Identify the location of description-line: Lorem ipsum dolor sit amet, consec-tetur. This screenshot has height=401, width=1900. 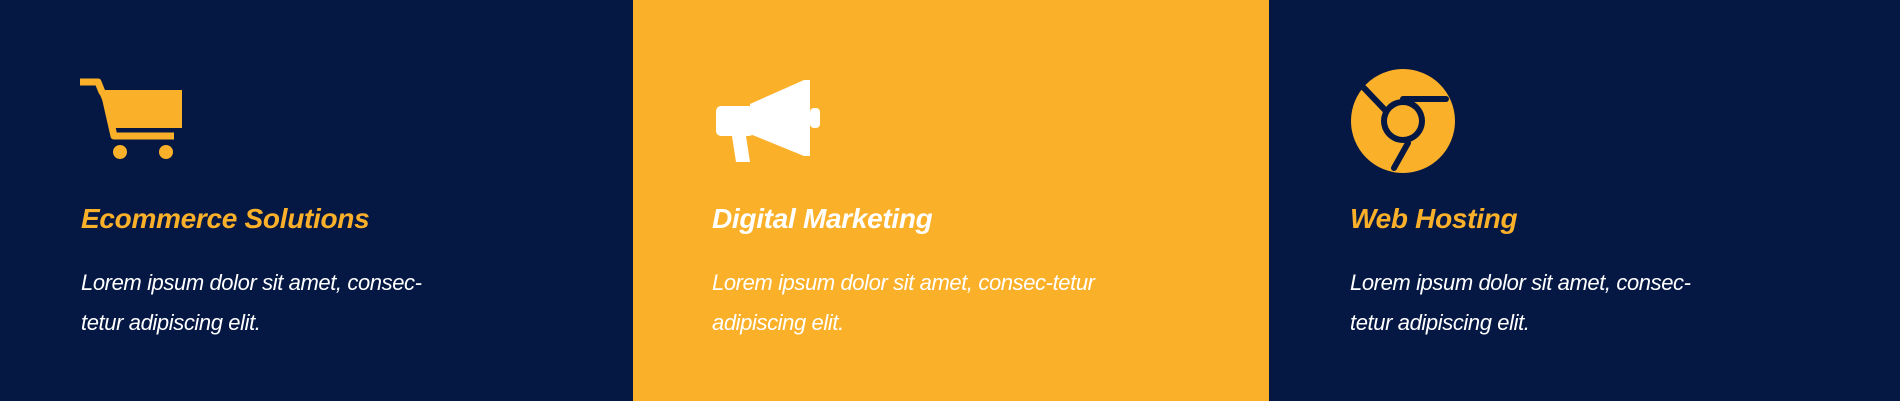
(903, 282).